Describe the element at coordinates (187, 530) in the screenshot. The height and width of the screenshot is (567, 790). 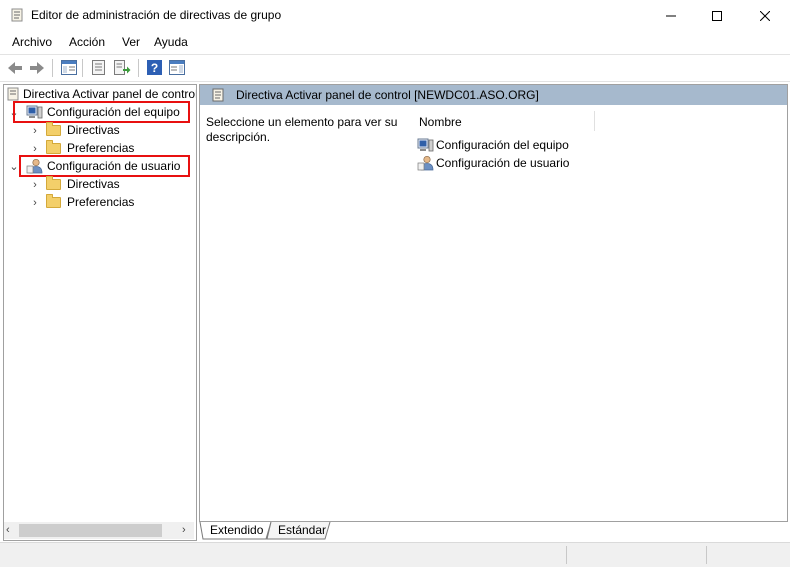
I see `scroll-right-icon: ›` at that location.